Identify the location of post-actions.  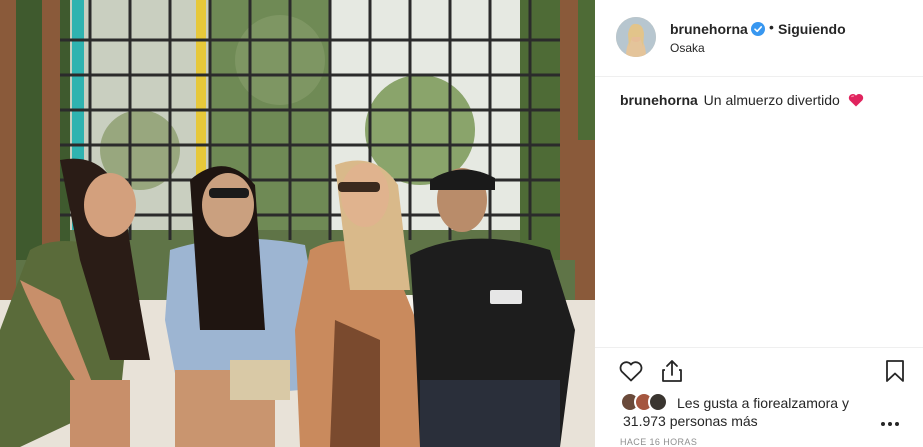
(759, 369).